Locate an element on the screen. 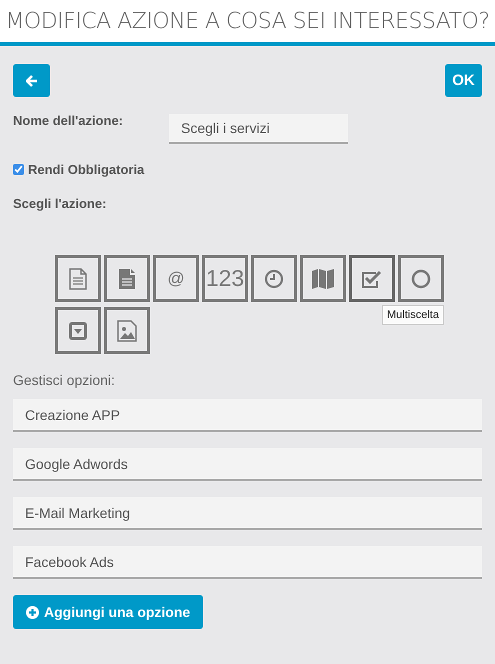 This screenshot has height=664, width=495. section-label: Scegli l'azione: is located at coordinates (60, 203).